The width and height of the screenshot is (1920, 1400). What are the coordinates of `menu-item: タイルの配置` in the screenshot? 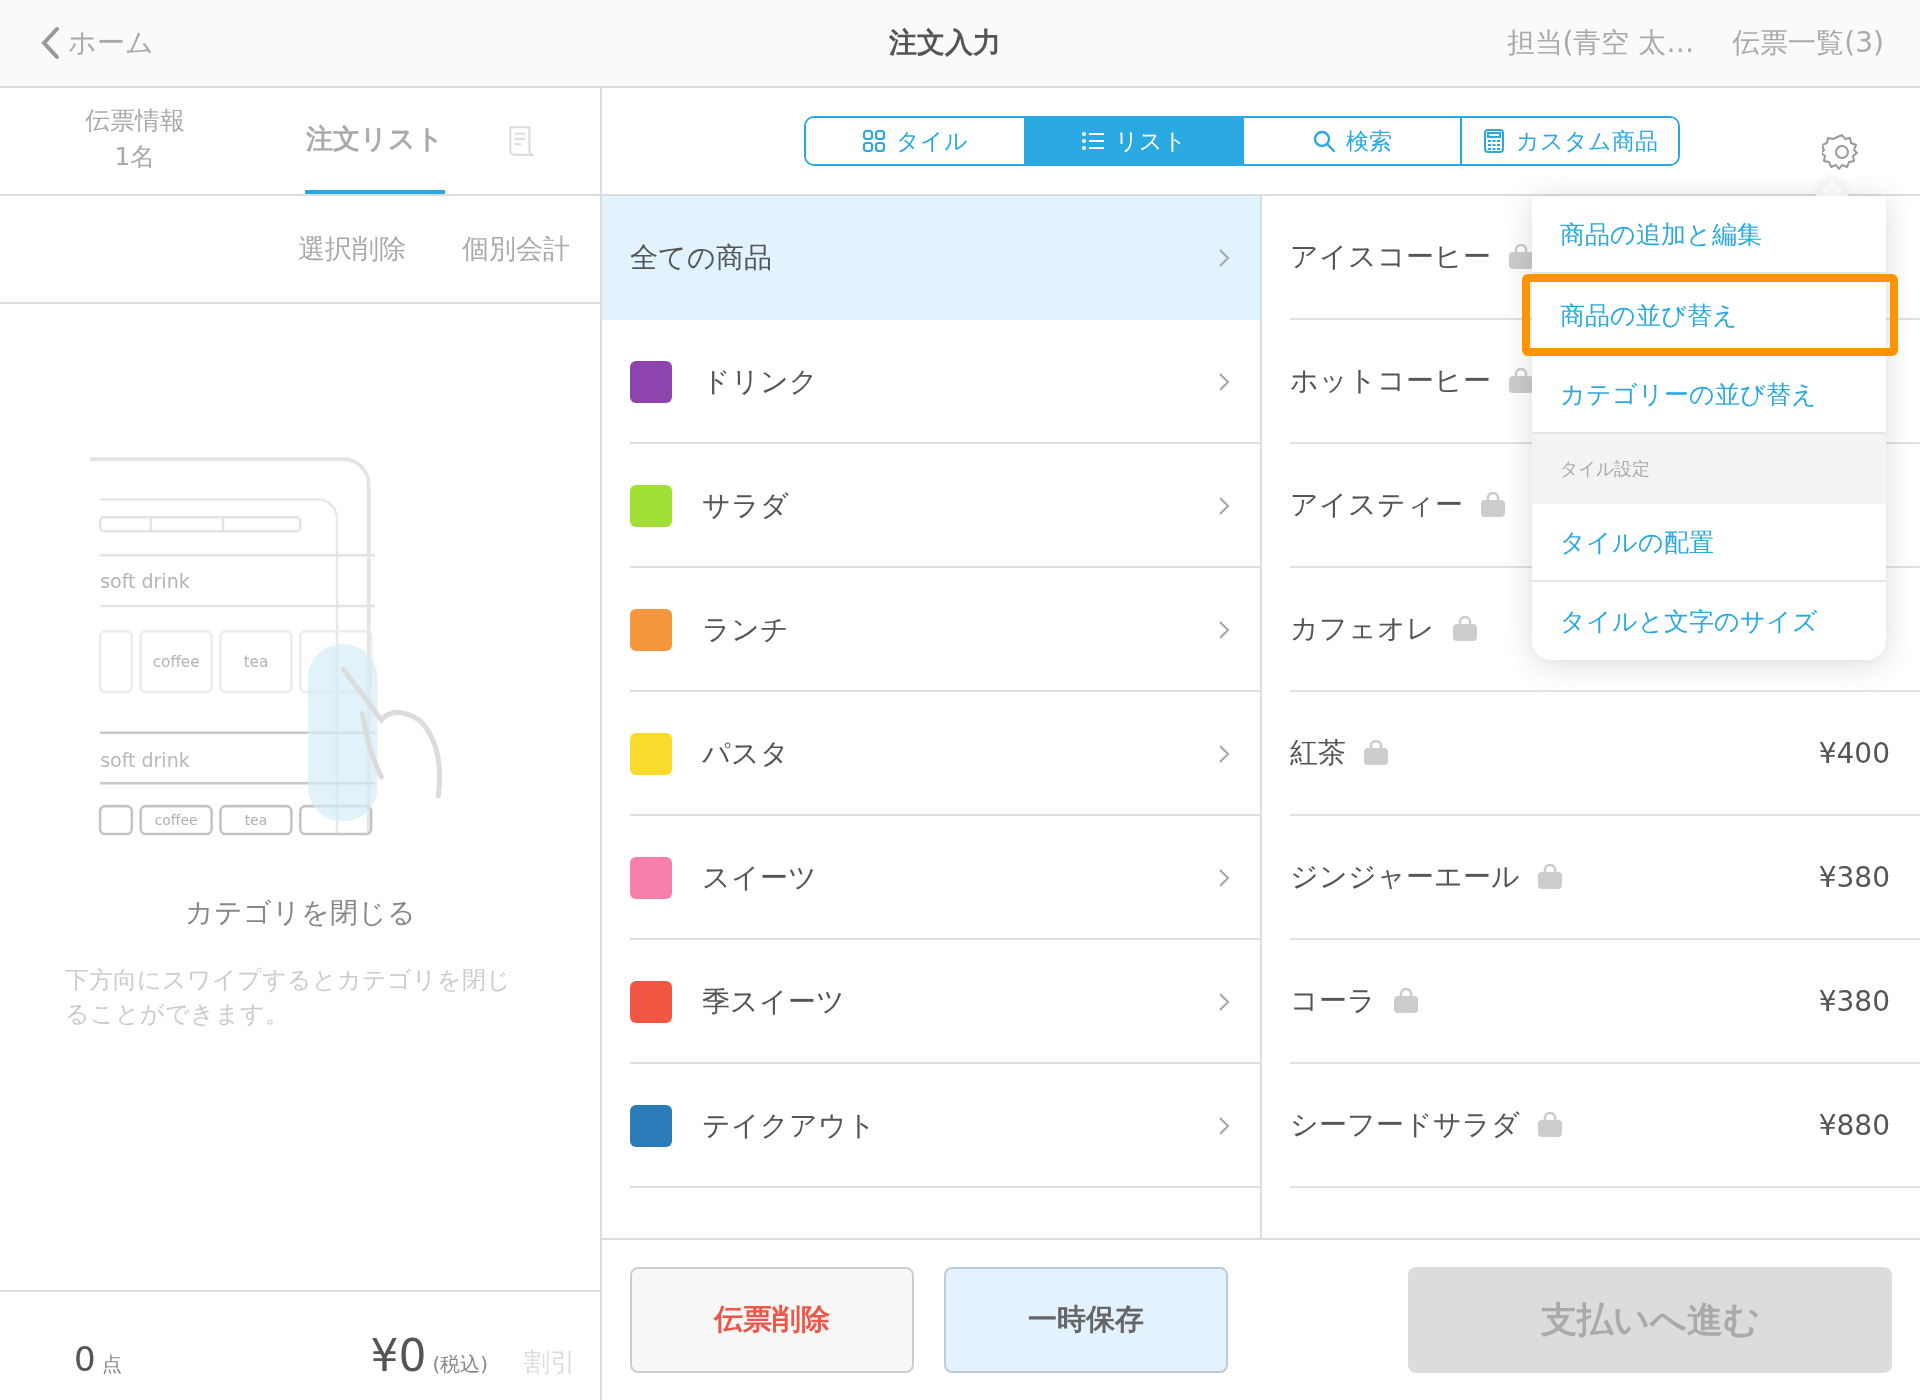 It's located at (1709, 543).